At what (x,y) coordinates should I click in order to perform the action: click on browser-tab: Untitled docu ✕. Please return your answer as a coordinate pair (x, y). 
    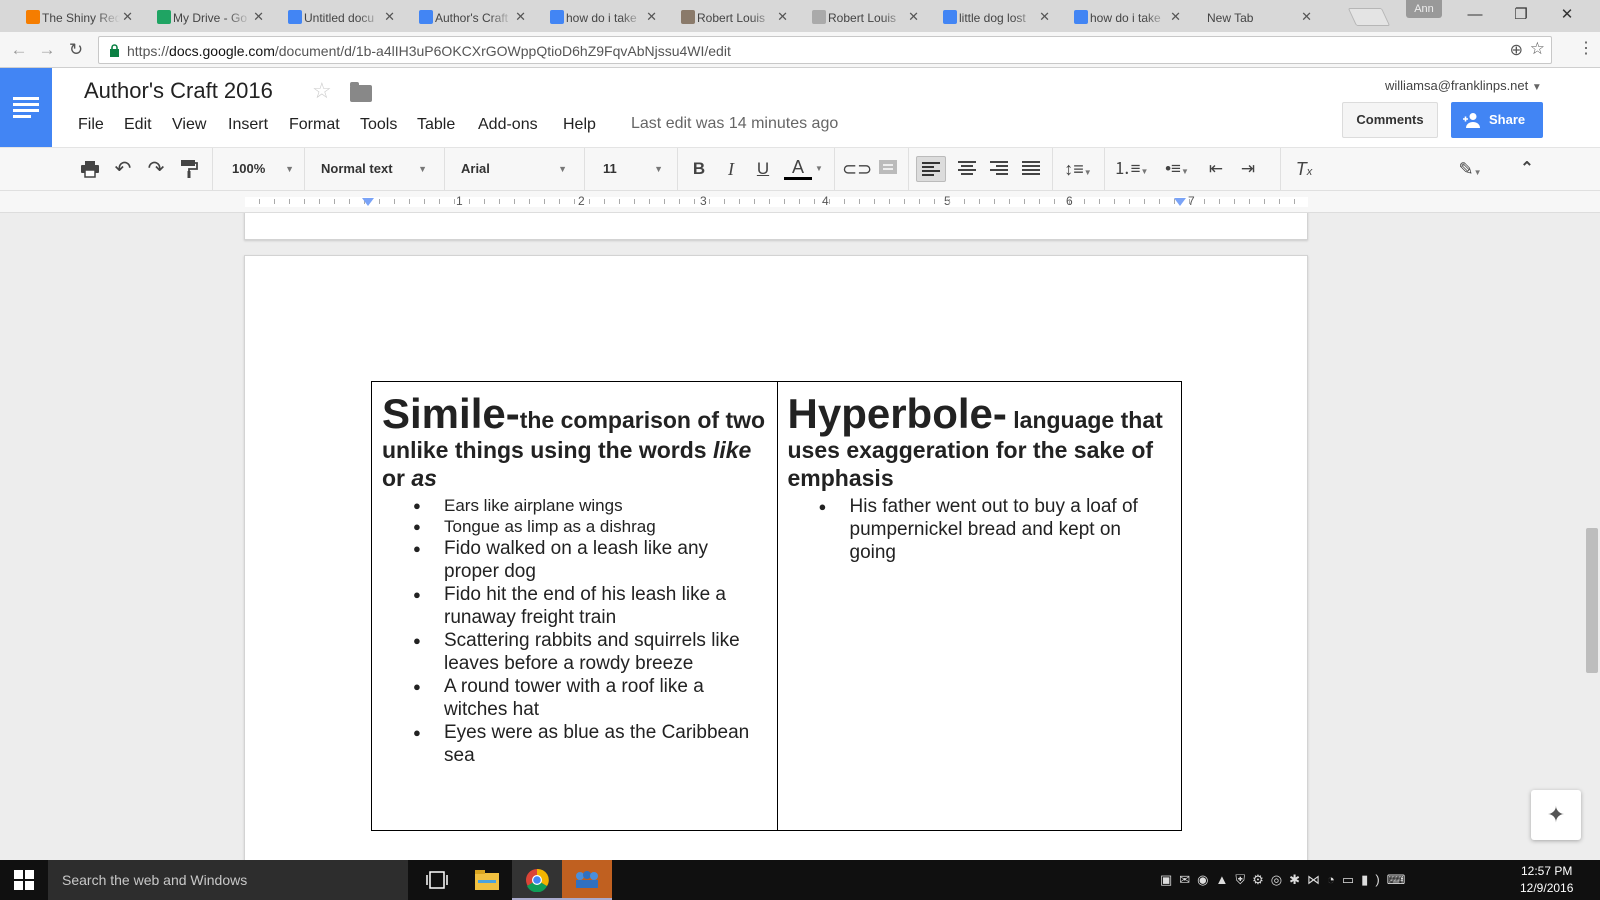
    Looking at the image, I should click on (341, 17).